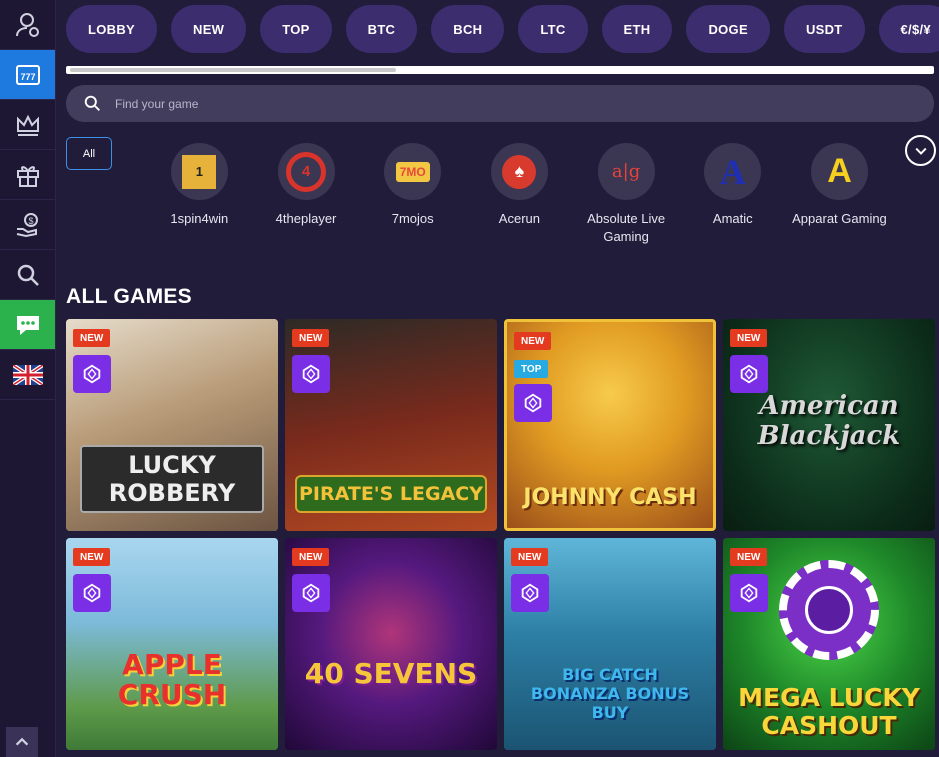  I want to click on sidebar: 777 $, so click(28, 378).